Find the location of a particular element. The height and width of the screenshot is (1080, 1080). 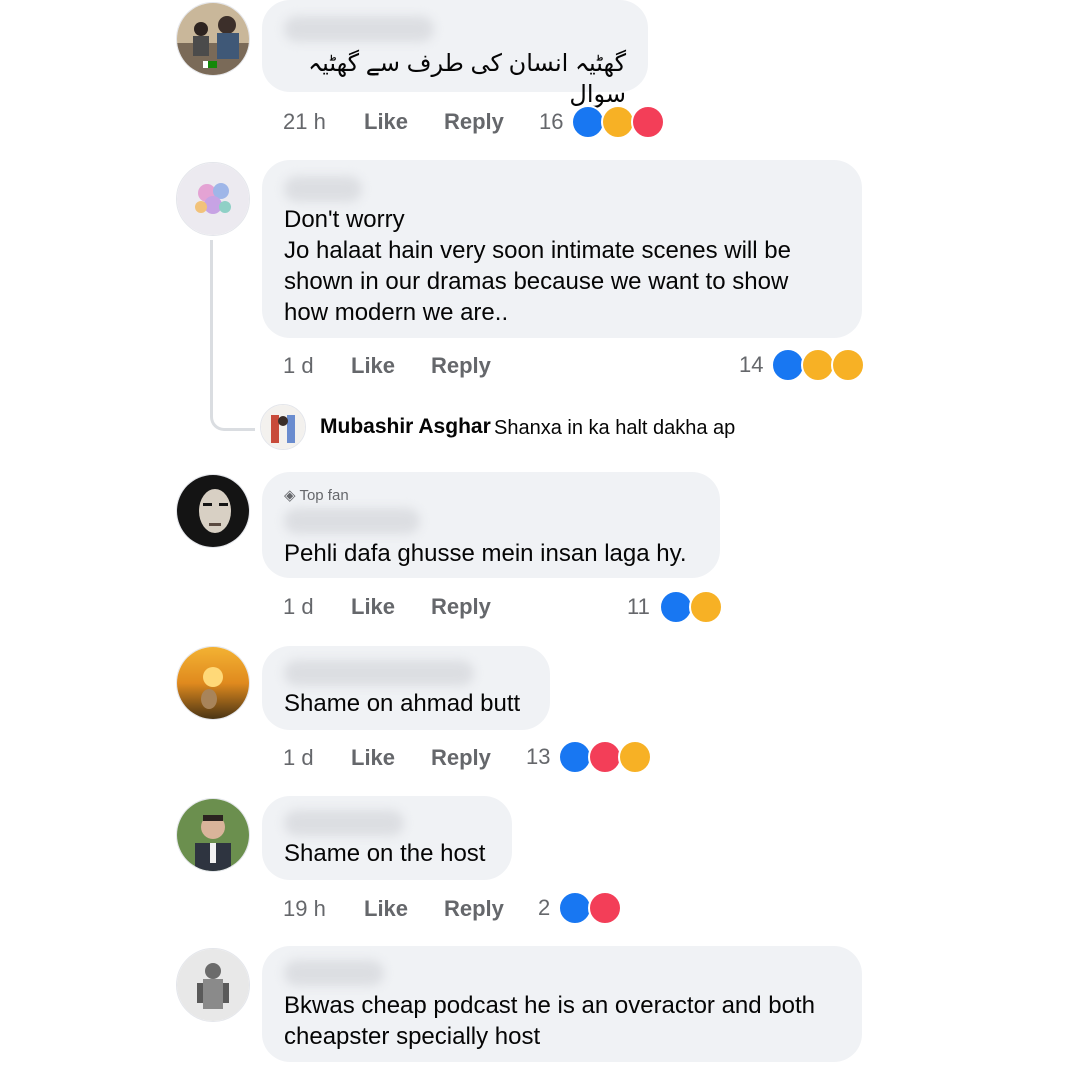

reaction-count: 2 is located at coordinates (544, 908).